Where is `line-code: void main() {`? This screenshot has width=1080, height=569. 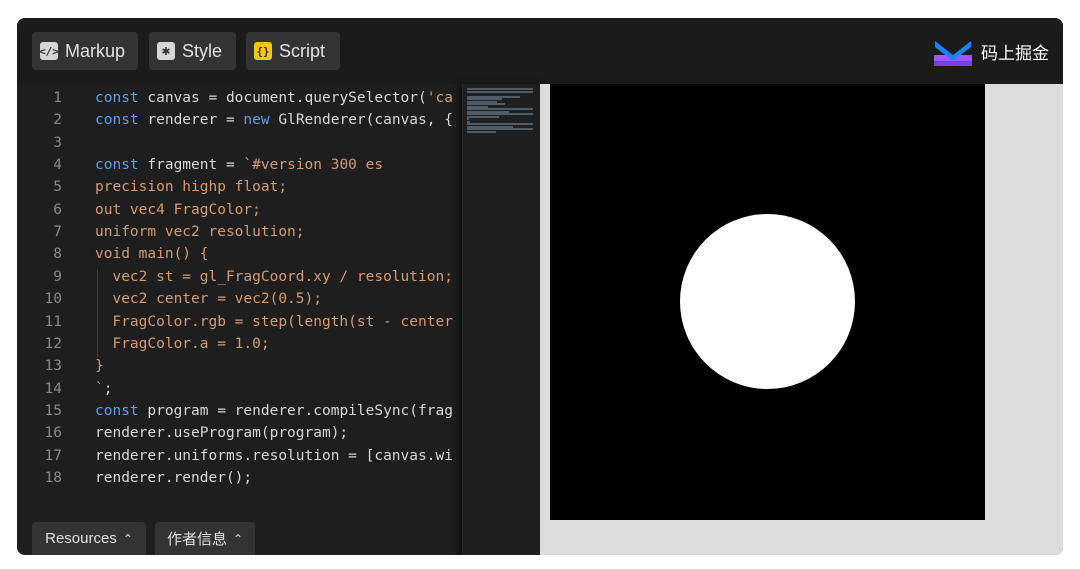
line-code: void main() { is located at coordinates (152, 254).